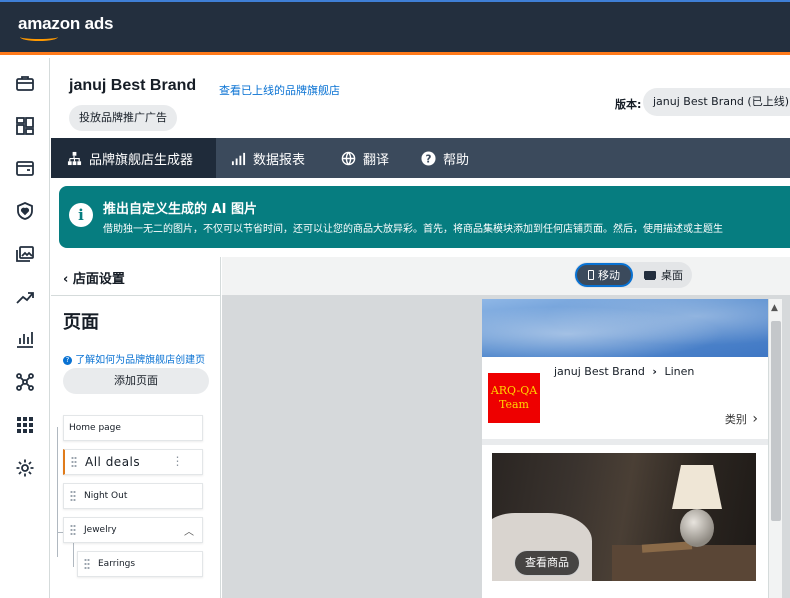  What do you see at coordinates (106, 496) in the screenshot?
I see `page-item-label: Night Out` at bounding box center [106, 496].